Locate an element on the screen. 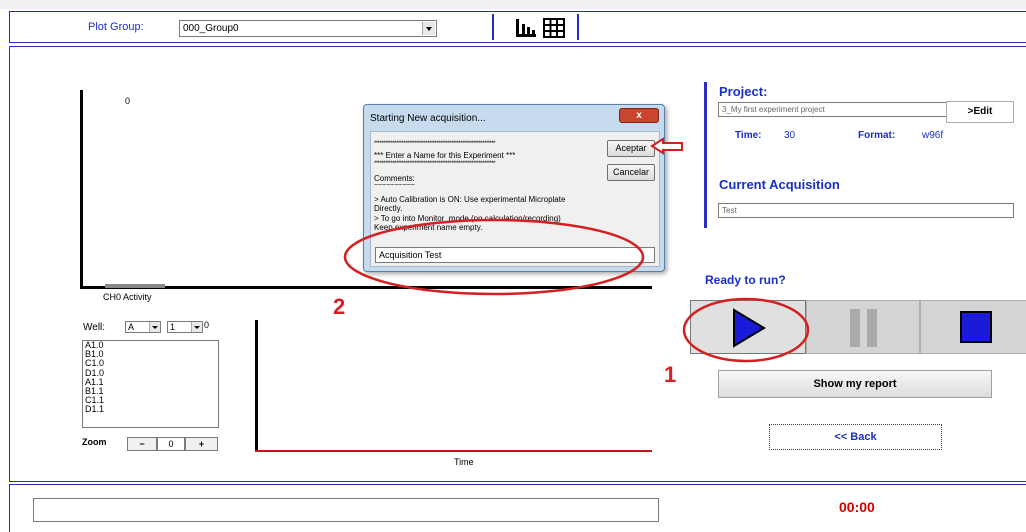 The image size is (1026, 532). annotation-number-2: 2 is located at coordinates (339, 306).